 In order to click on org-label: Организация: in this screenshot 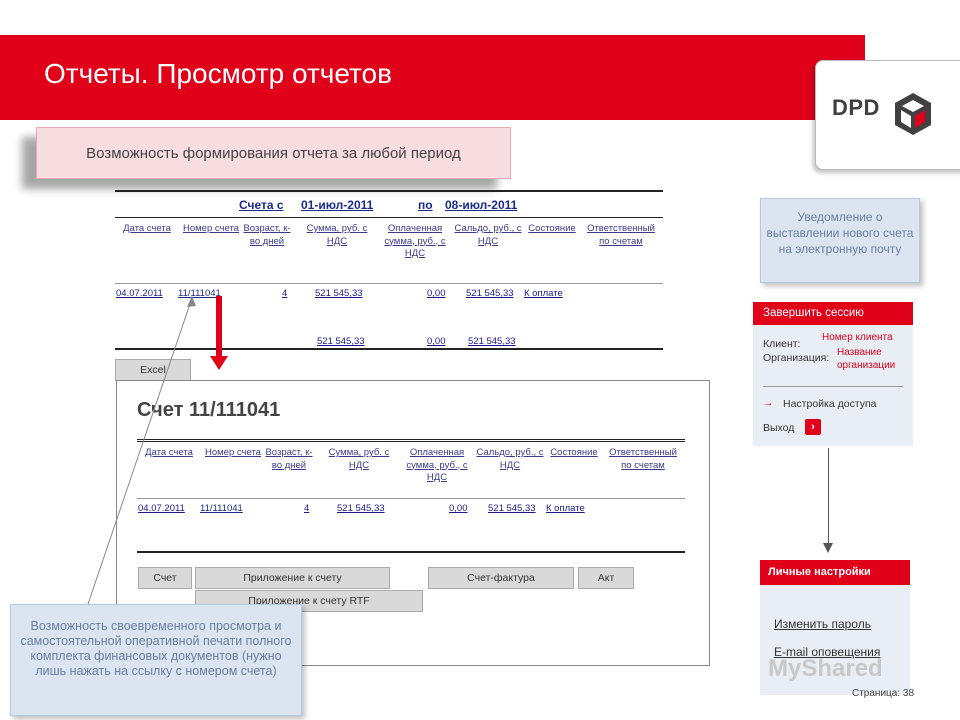, I will do `click(796, 358)`.